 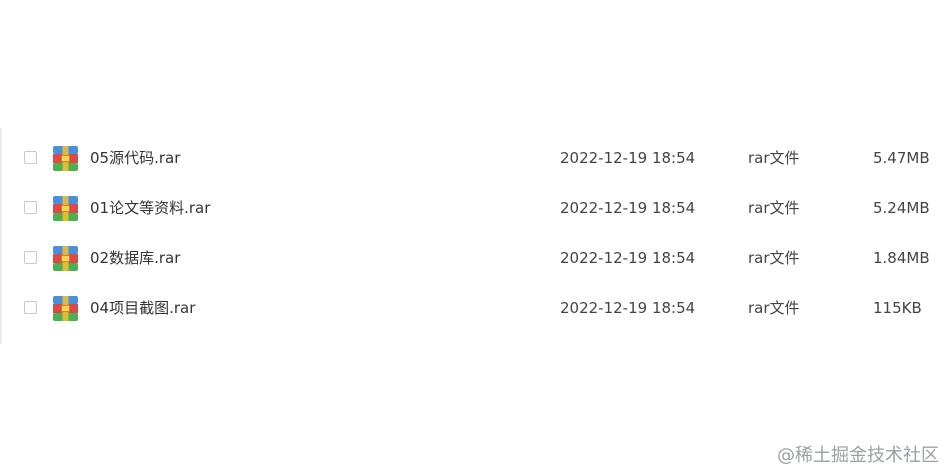 What do you see at coordinates (142, 308) in the screenshot?
I see `file-name: 04项目截图.rar` at bounding box center [142, 308].